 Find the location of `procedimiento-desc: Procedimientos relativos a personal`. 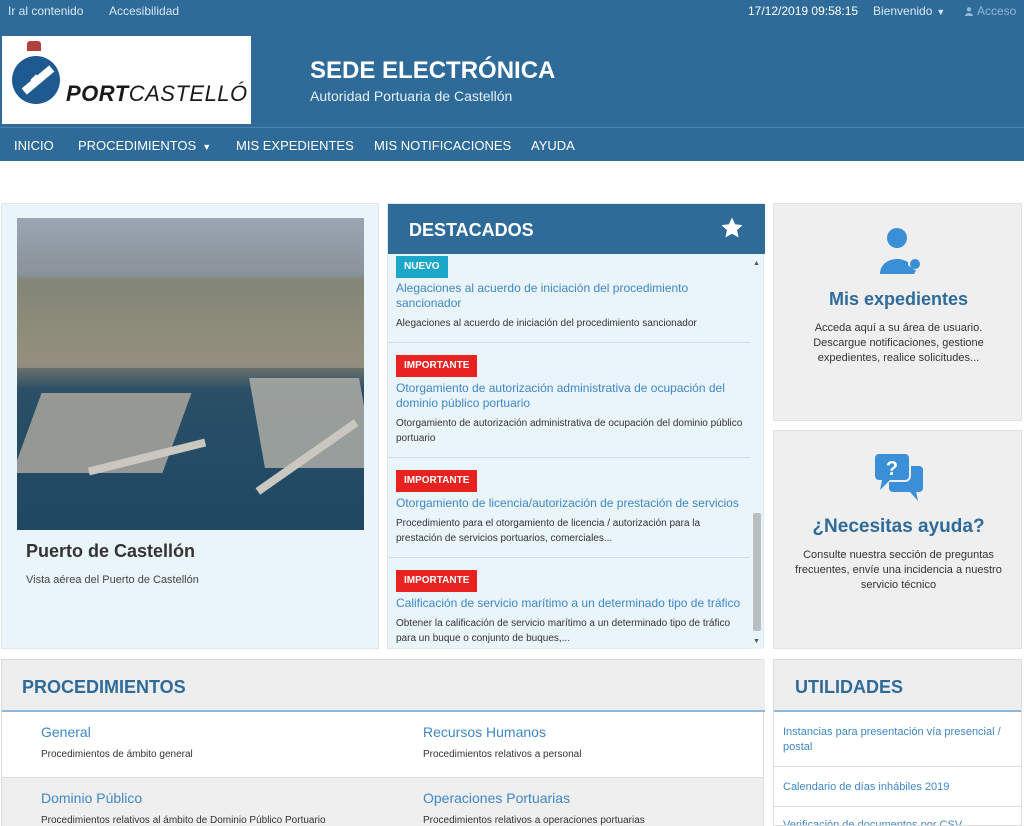

procedimiento-desc: Procedimientos relativos a personal is located at coordinates (502, 754).